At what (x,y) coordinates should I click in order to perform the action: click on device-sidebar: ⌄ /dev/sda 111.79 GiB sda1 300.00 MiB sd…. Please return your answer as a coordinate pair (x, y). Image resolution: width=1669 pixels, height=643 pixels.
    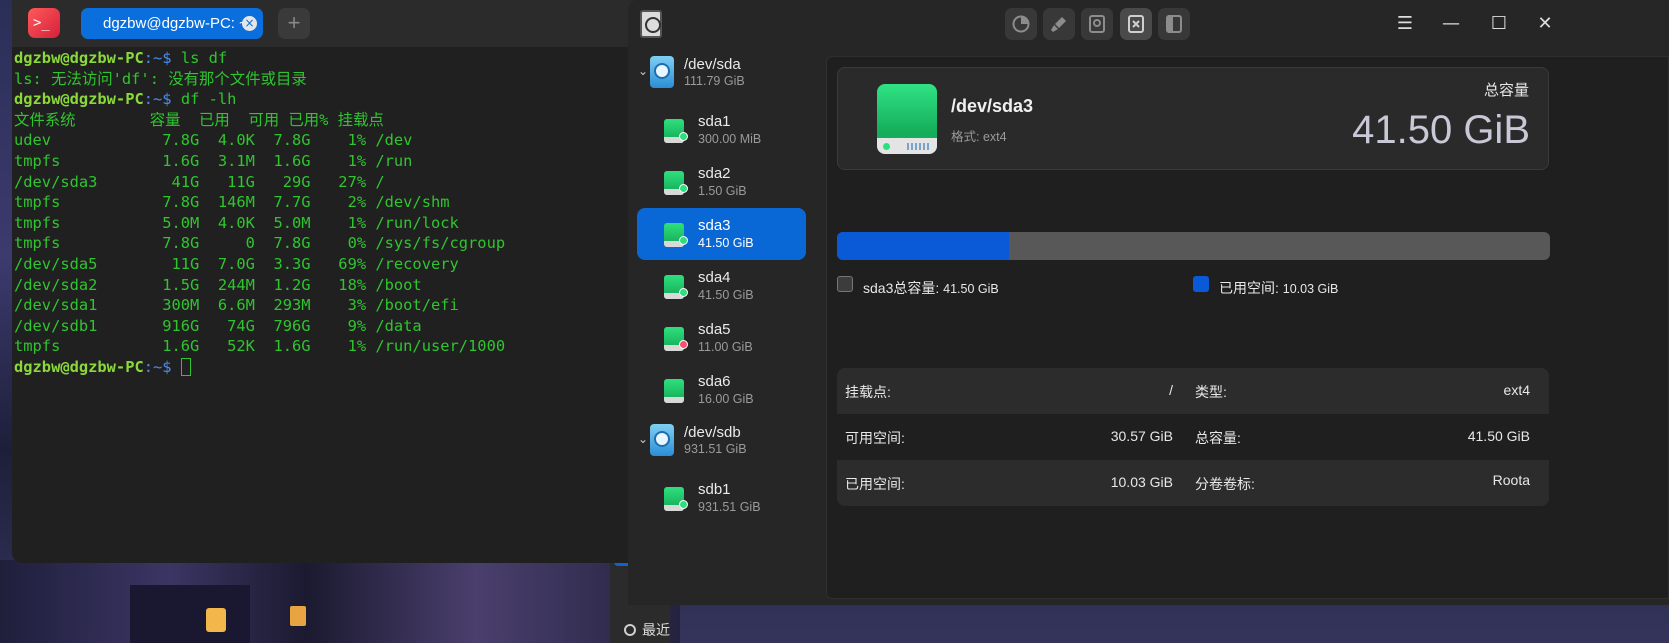
    Looking at the image, I should click on (723, 326).